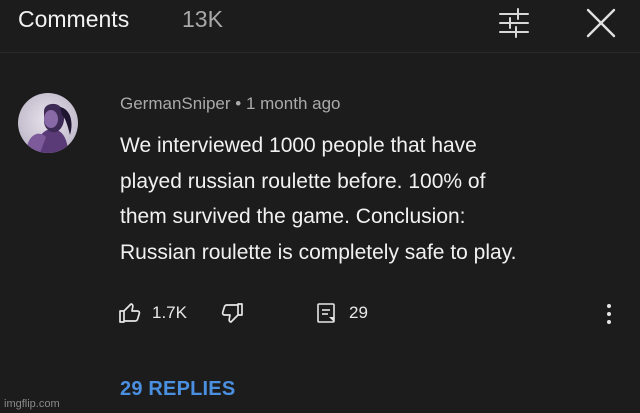 The height and width of the screenshot is (413, 640). What do you see at coordinates (320, 23) in the screenshot?
I see `comments-header: Comments 13K` at bounding box center [320, 23].